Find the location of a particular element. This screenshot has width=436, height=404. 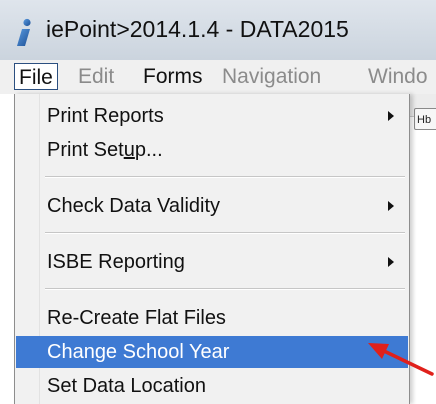

title-bar: iePoint>2014.1.4 - DATA2015 is located at coordinates (218, 30).